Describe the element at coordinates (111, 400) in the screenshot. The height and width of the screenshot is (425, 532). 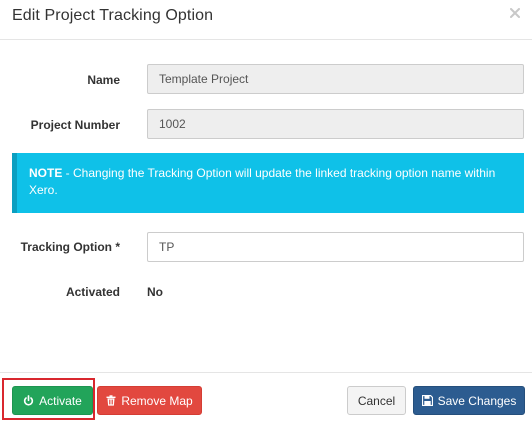
I see `trash-icon` at that location.